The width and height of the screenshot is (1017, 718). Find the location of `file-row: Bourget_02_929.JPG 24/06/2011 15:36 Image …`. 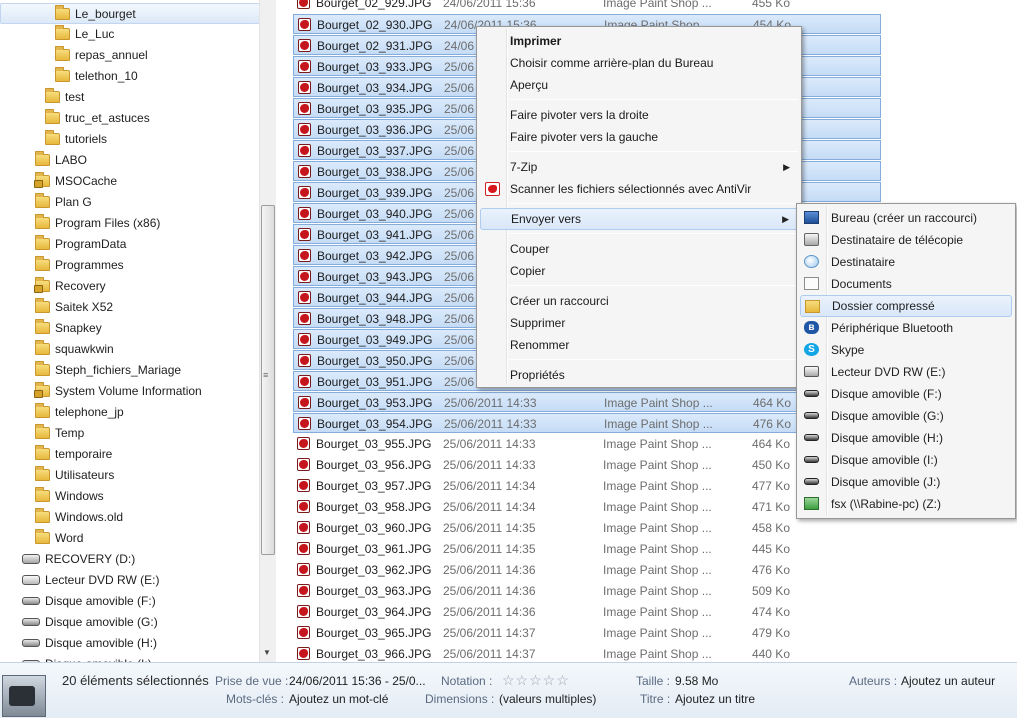

file-row: Bourget_02_929.JPG 24/06/2011 15:36 Image … is located at coordinates (587, 6).